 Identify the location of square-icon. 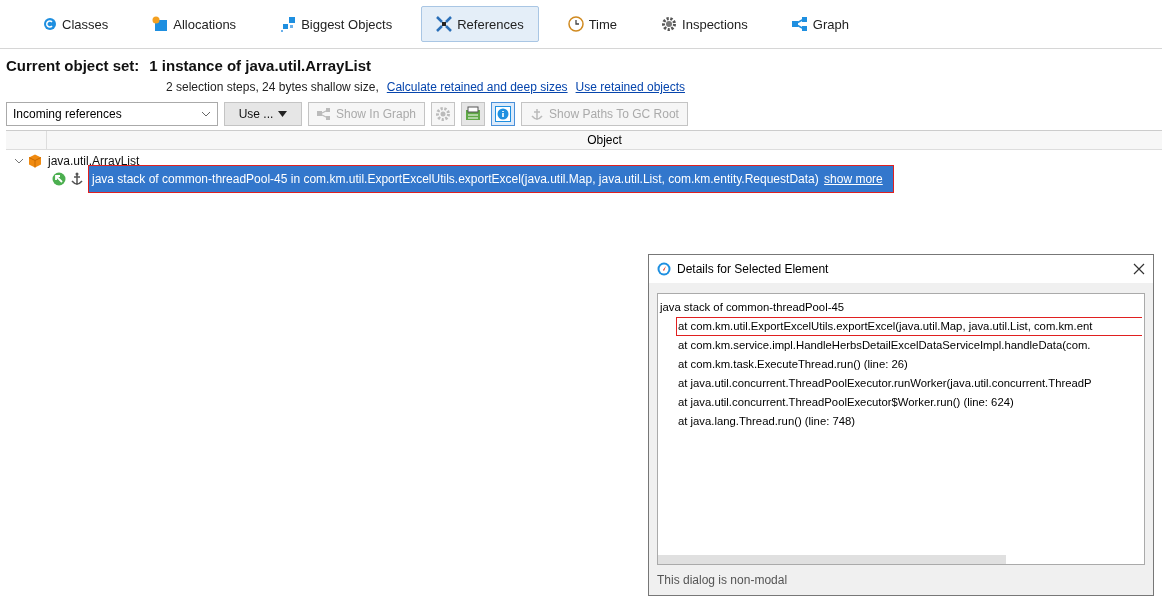
(160, 24).